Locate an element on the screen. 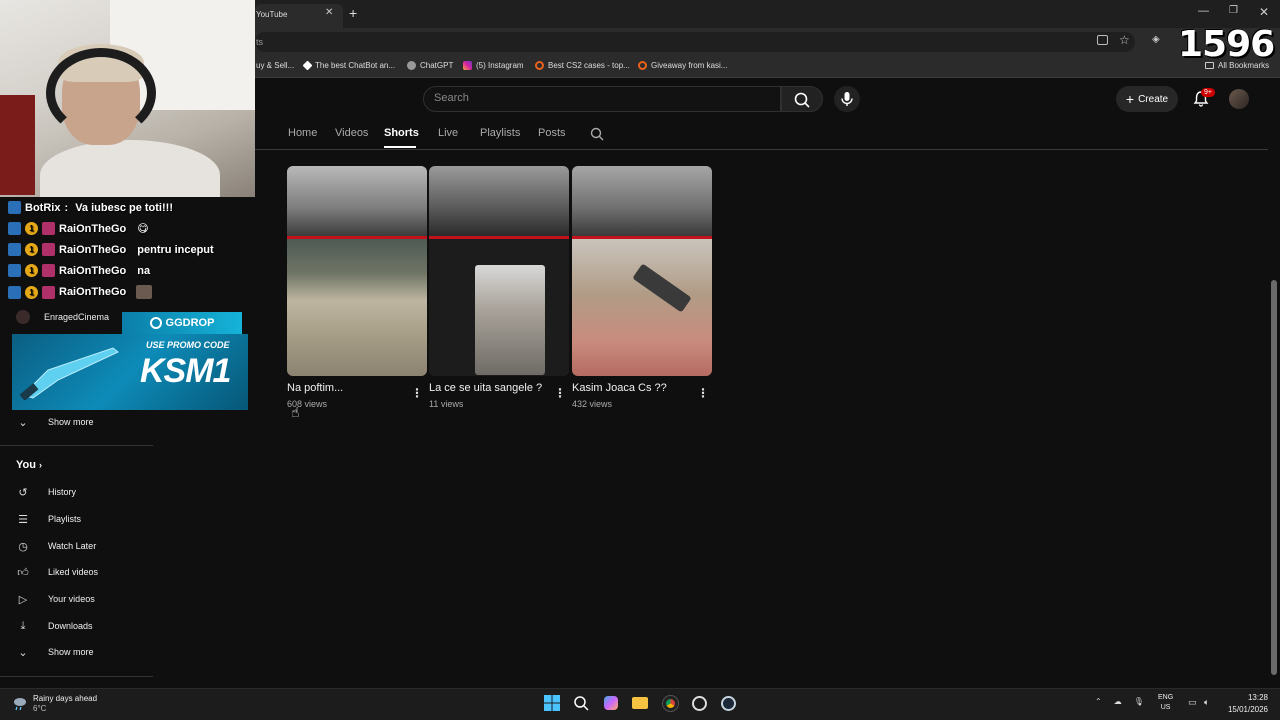  sidebar-subscription-item: EnragedCinema is located at coordinates (62, 317).